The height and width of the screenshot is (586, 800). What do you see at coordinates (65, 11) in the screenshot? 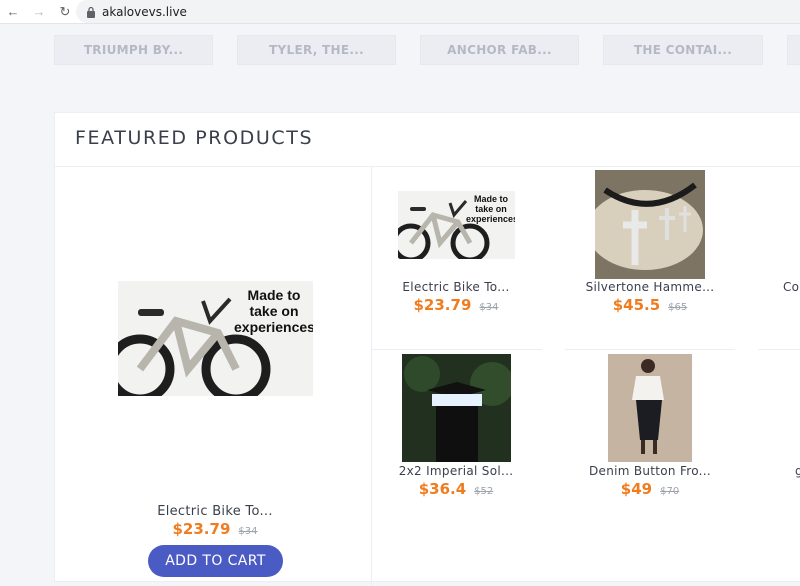
I see `reload-icon: ↻` at bounding box center [65, 11].